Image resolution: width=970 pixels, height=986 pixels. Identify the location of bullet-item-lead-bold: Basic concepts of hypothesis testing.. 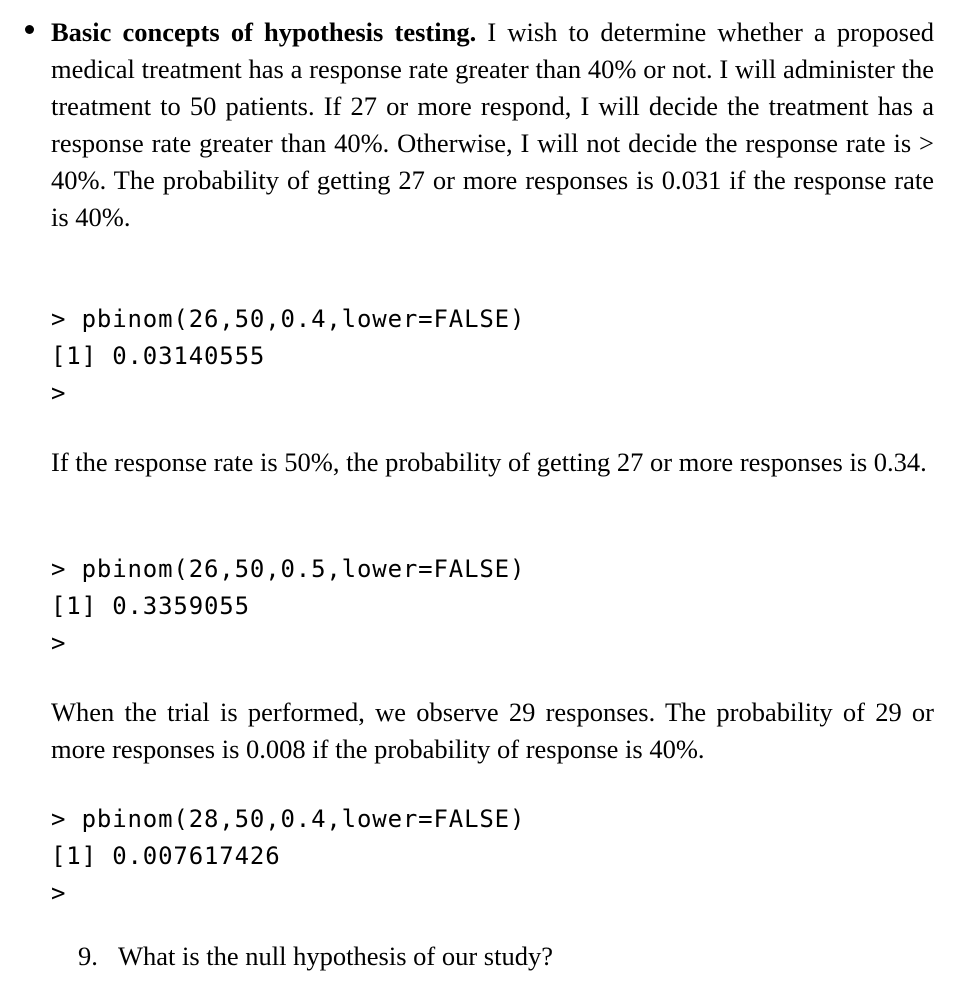
(264, 32).